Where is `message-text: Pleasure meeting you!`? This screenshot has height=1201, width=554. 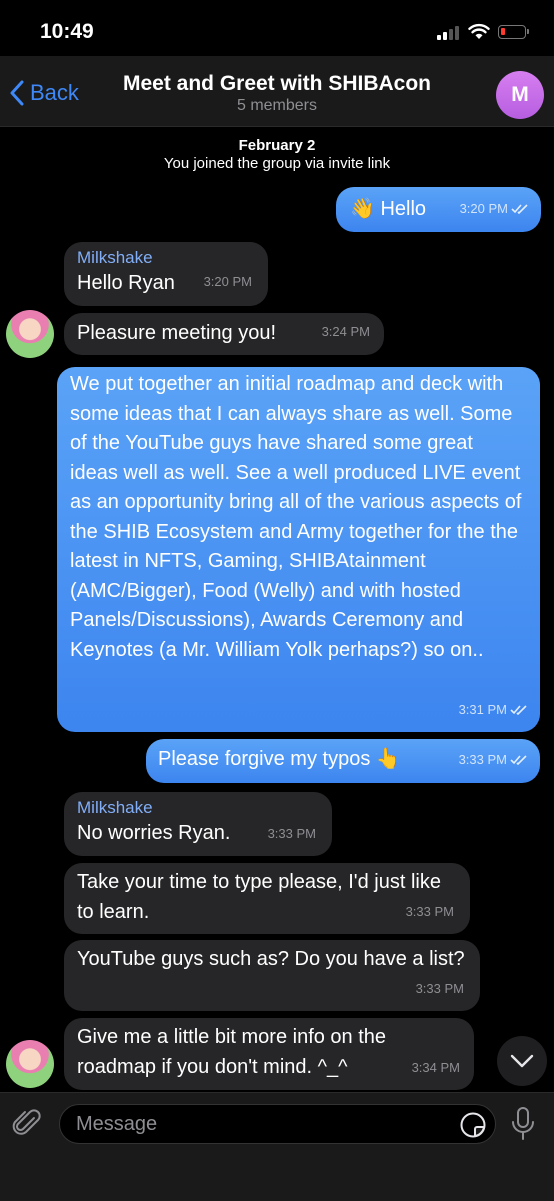
message-text: Pleasure meeting you! is located at coordinates (177, 333).